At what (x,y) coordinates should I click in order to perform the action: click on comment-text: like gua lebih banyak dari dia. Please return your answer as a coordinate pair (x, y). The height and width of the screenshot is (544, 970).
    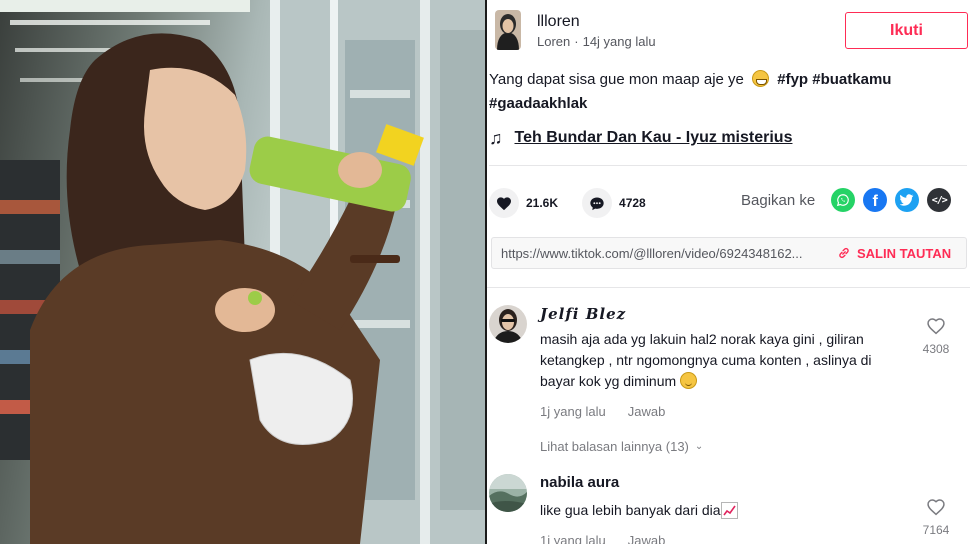
    Looking at the image, I should click on (725, 510).